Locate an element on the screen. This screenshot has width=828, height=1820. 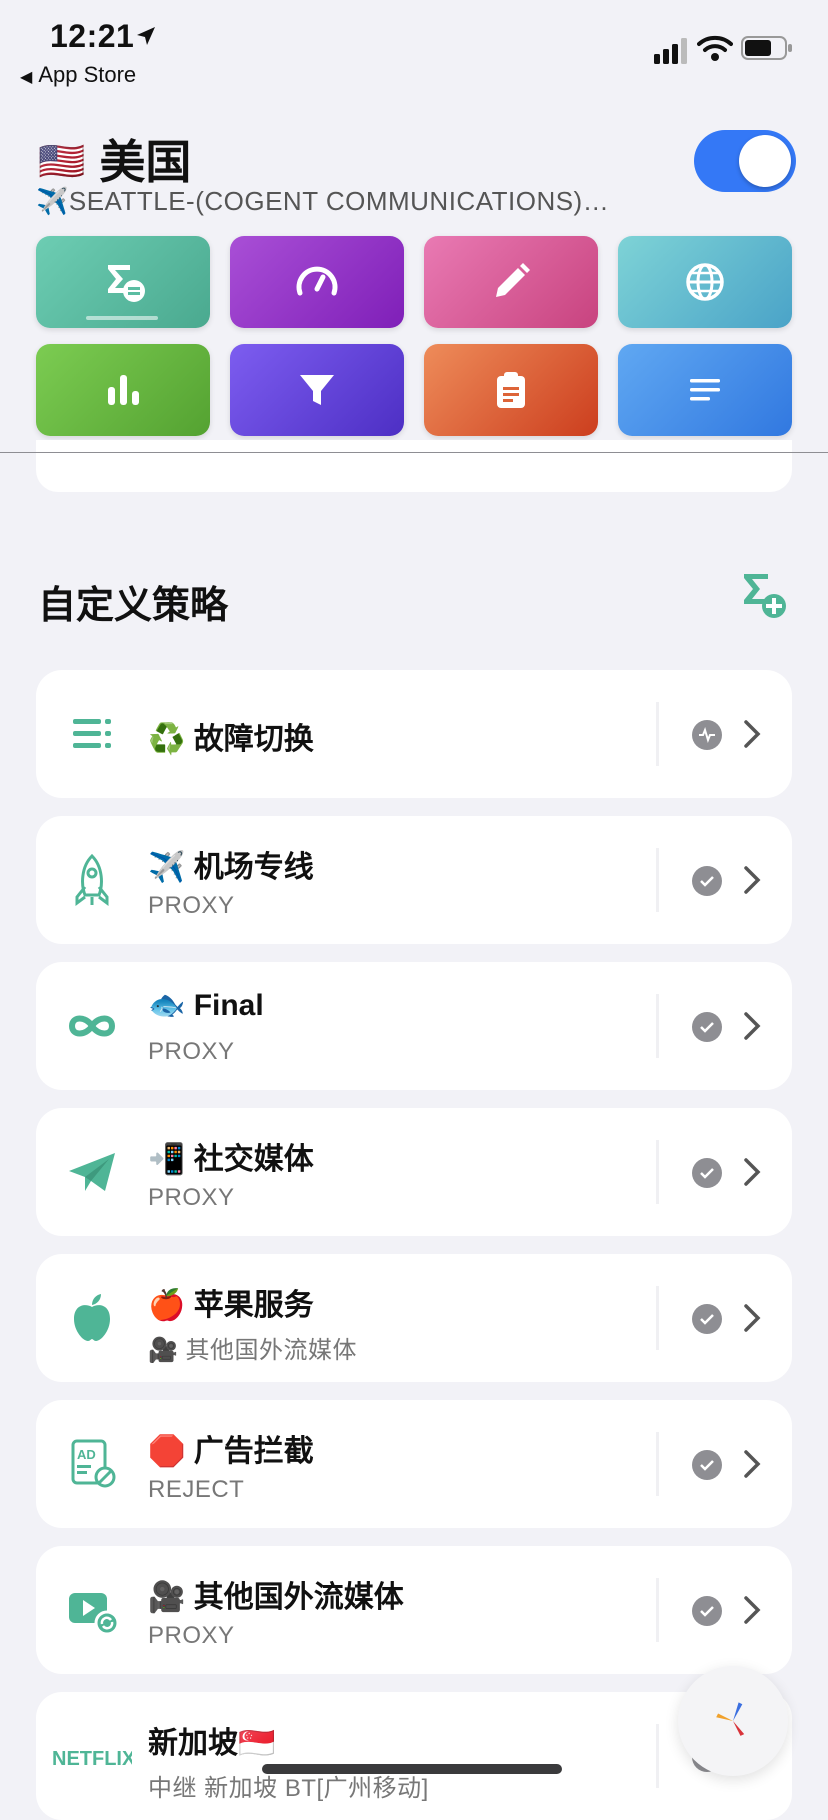
back-to-app-store: ◀ App Store is located at coordinates (78, 75).